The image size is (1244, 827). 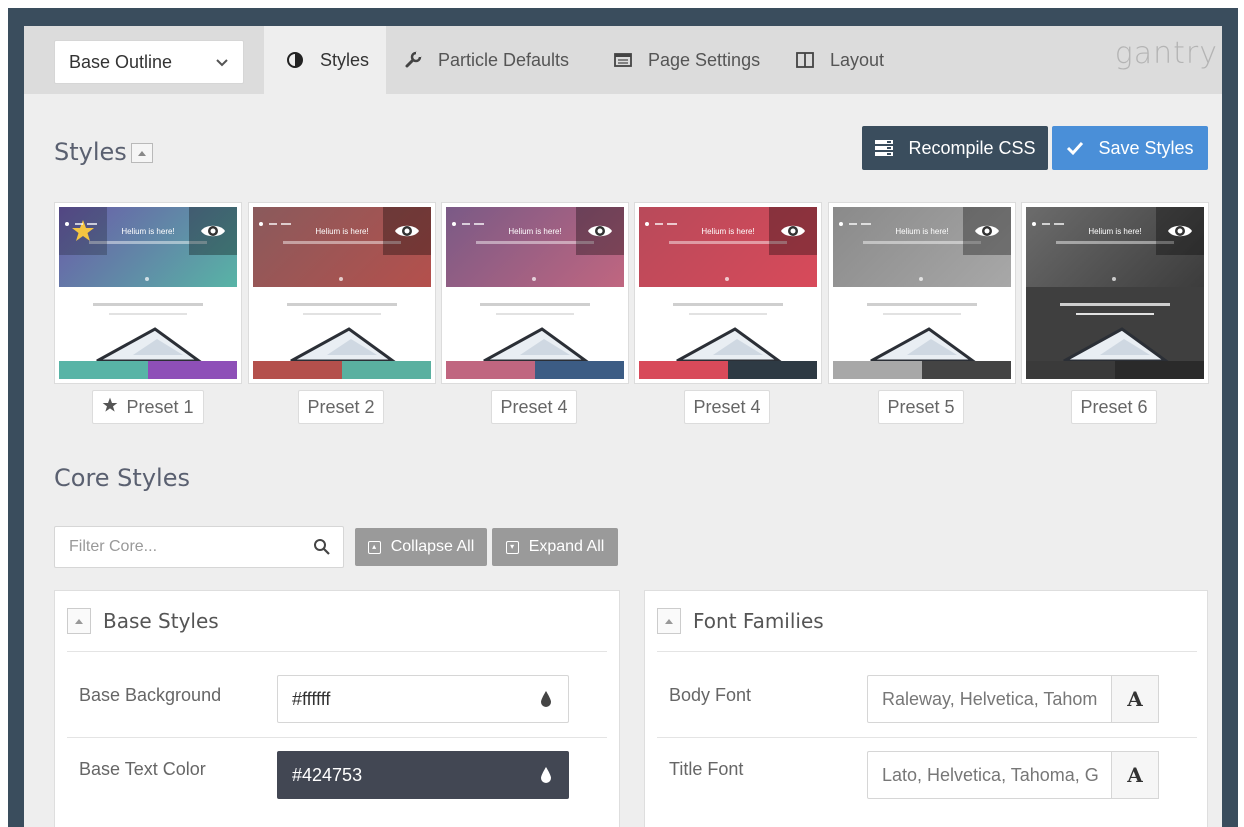 What do you see at coordinates (150, 695) in the screenshot?
I see `base-background-label: Base Background` at bounding box center [150, 695].